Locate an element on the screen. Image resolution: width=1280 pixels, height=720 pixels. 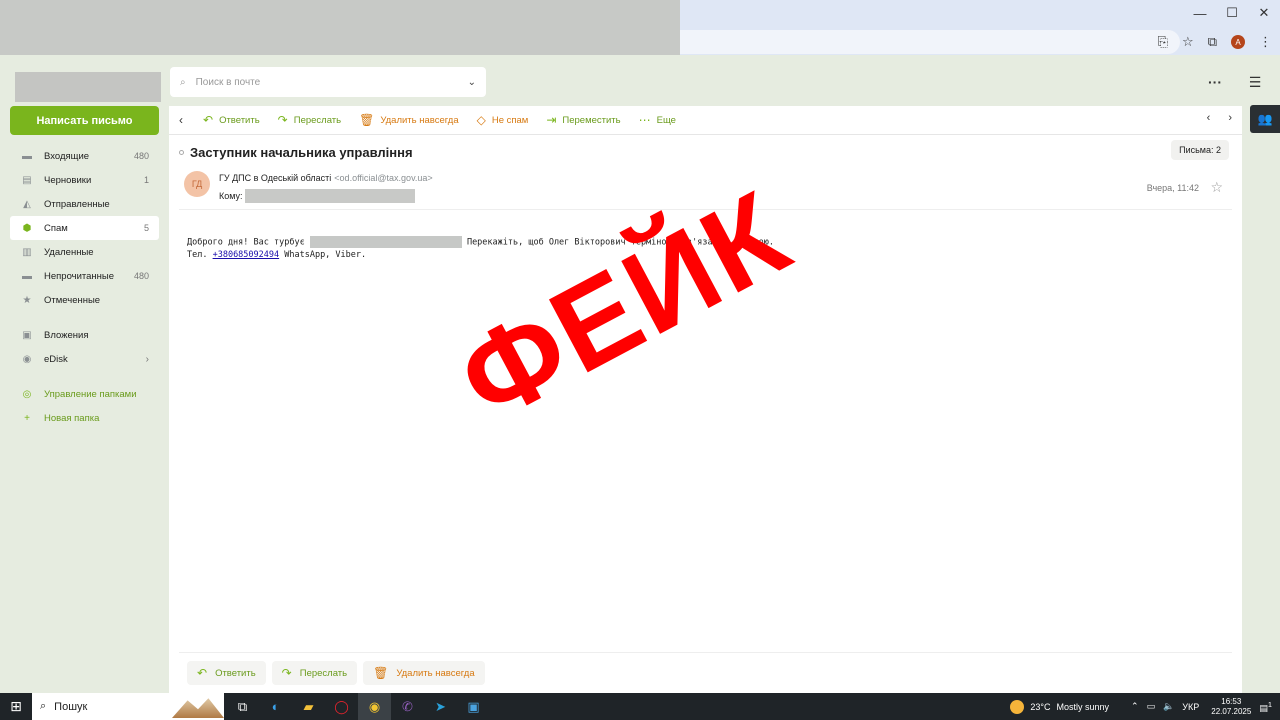
search-highlight-image is located at coordinates (198, 708).